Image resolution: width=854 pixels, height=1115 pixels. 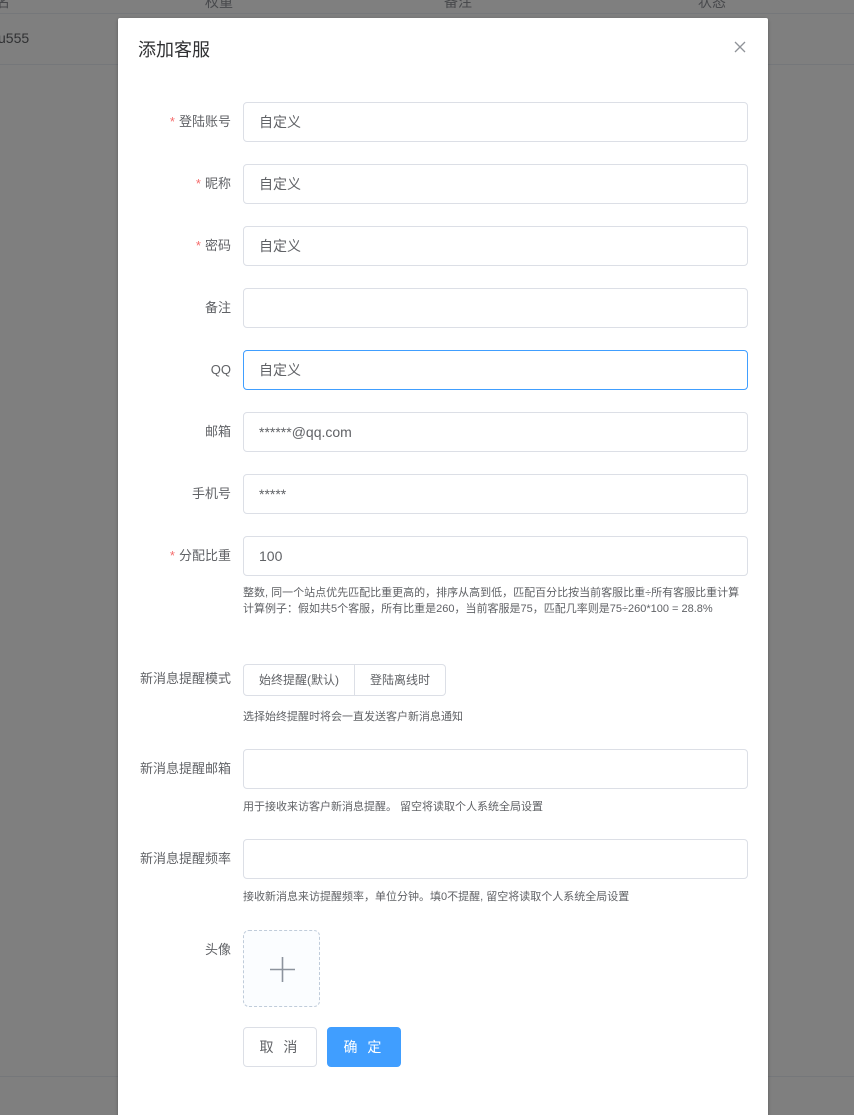 I want to click on nickname-label: * 昵称, so click(x=213, y=183).